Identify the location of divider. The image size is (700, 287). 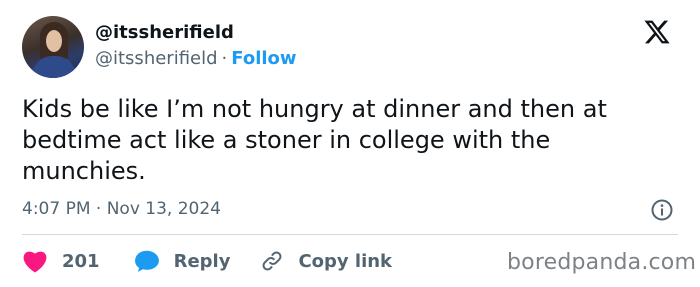
(350, 234).